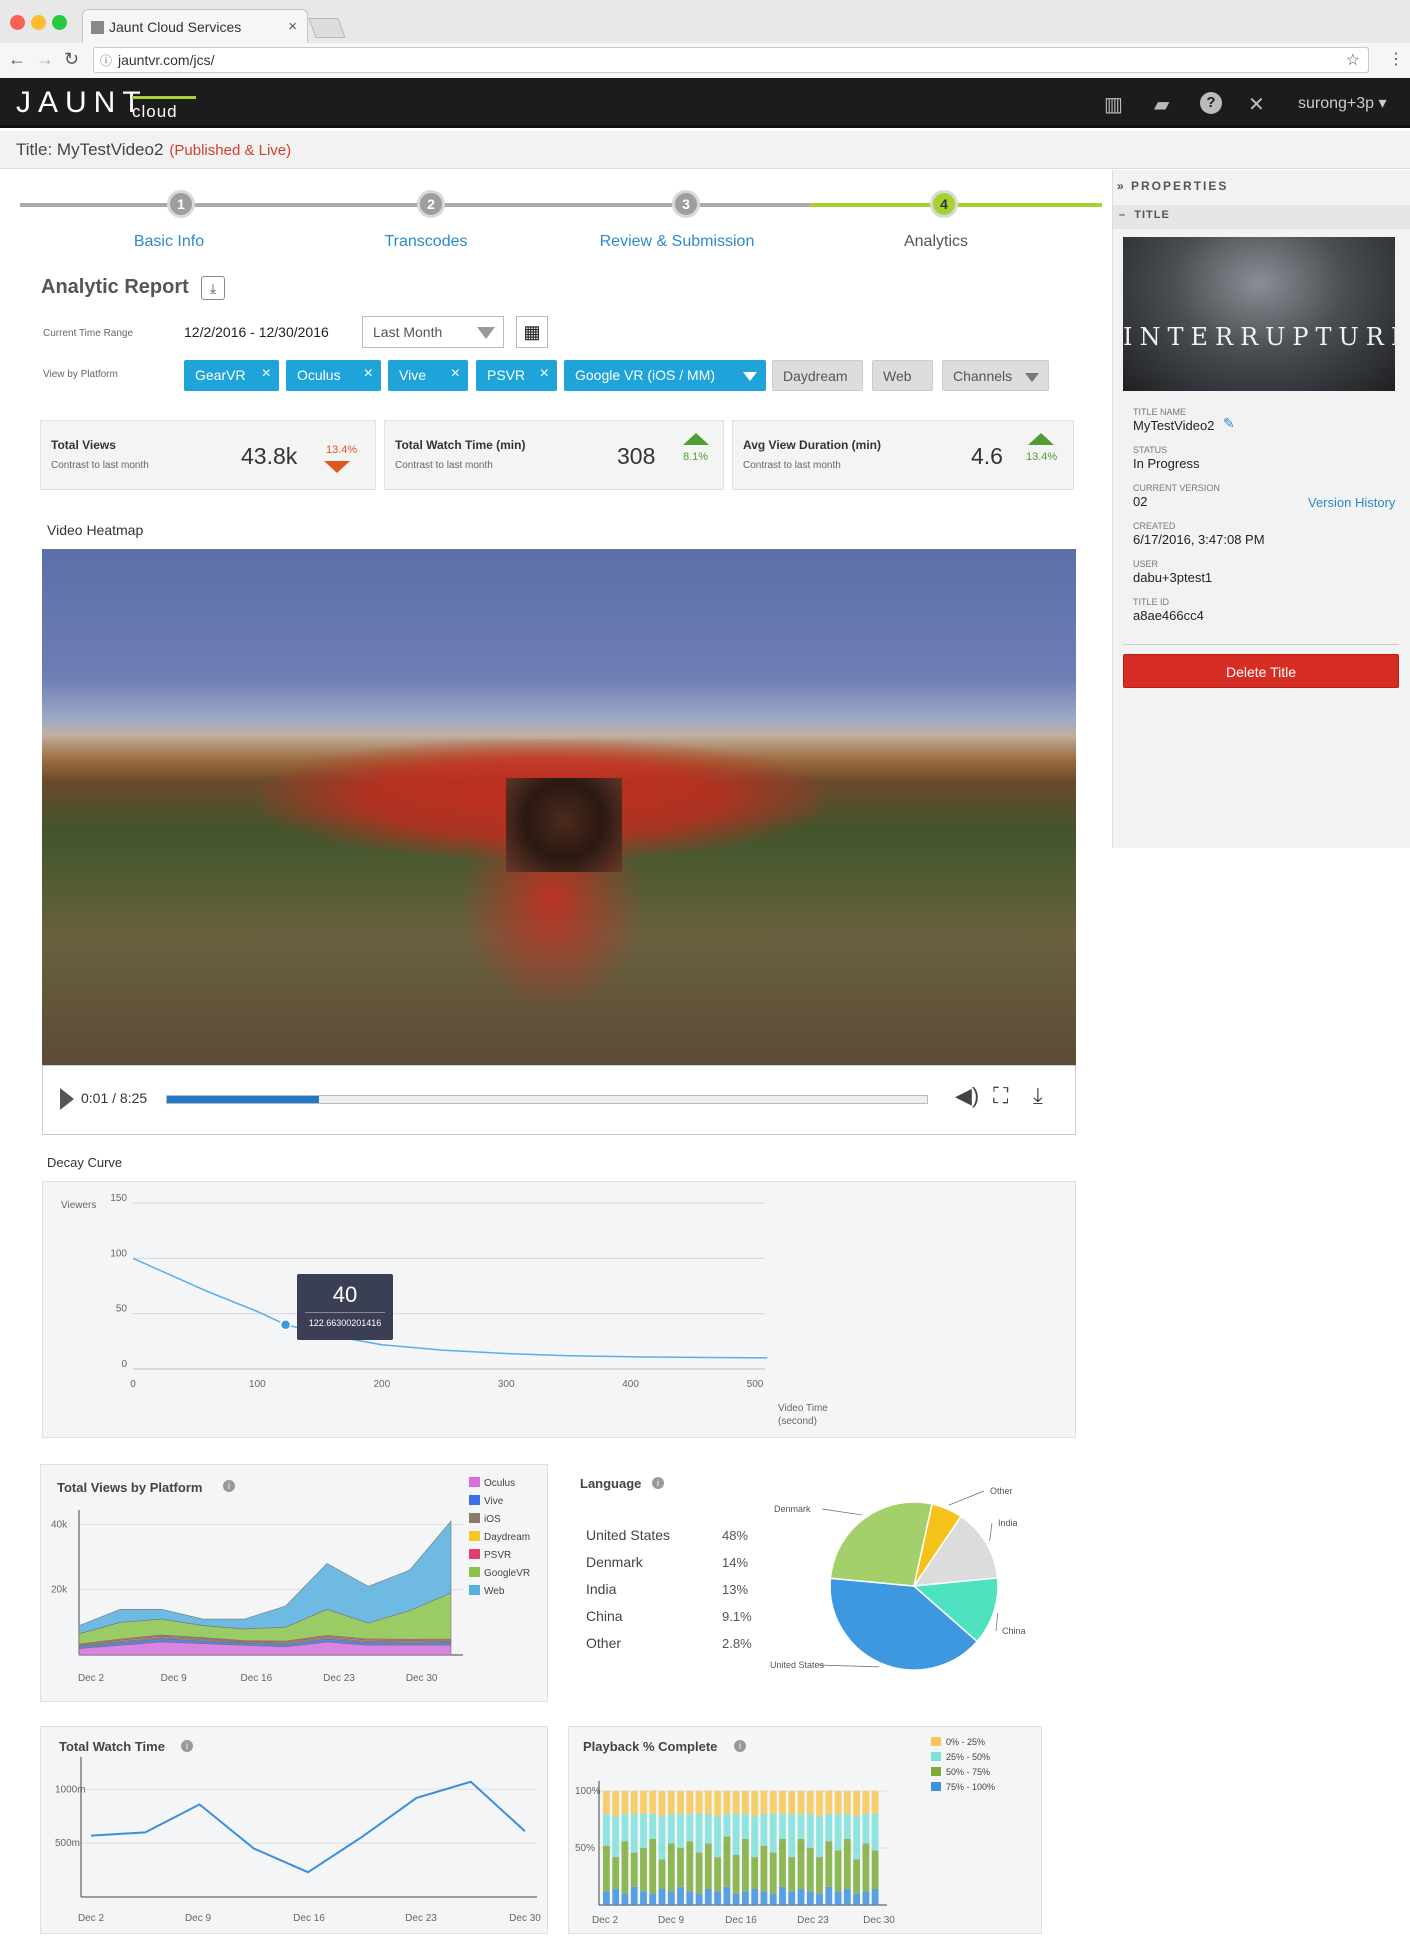 The width and height of the screenshot is (1410, 1953). I want to click on x-tick-label: Dec 2, so click(605, 1920).